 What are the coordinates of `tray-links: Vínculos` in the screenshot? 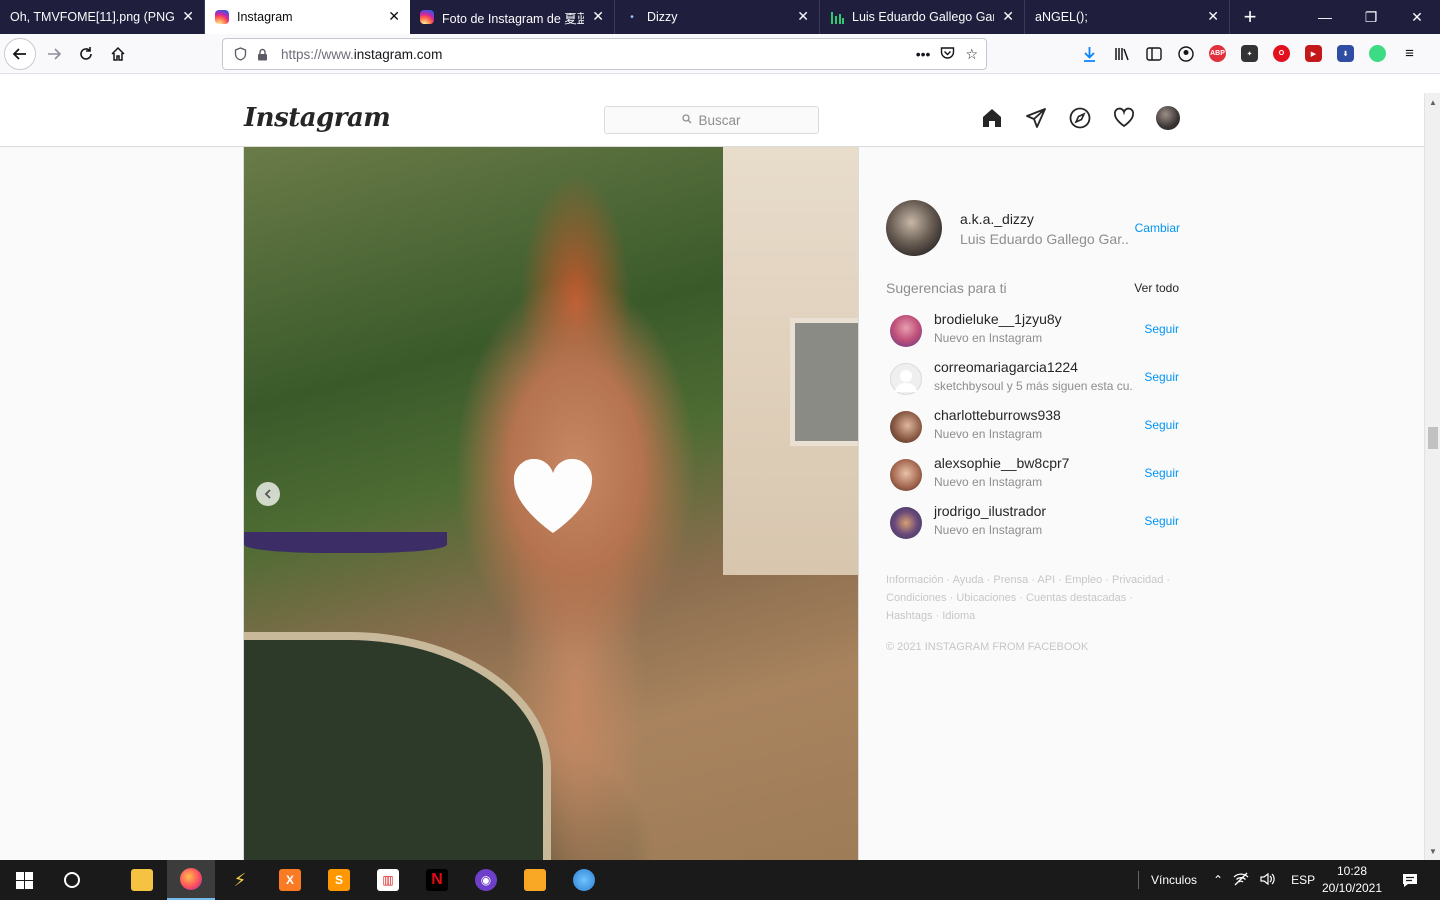 It's located at (1167, 880).